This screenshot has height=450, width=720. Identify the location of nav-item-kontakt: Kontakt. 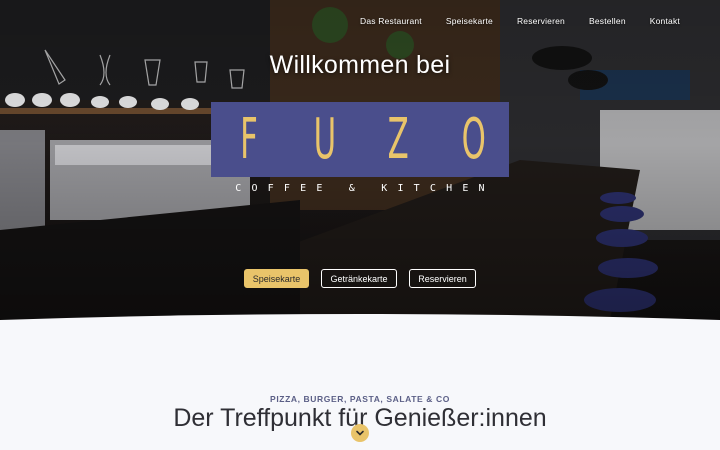
(665, 21).